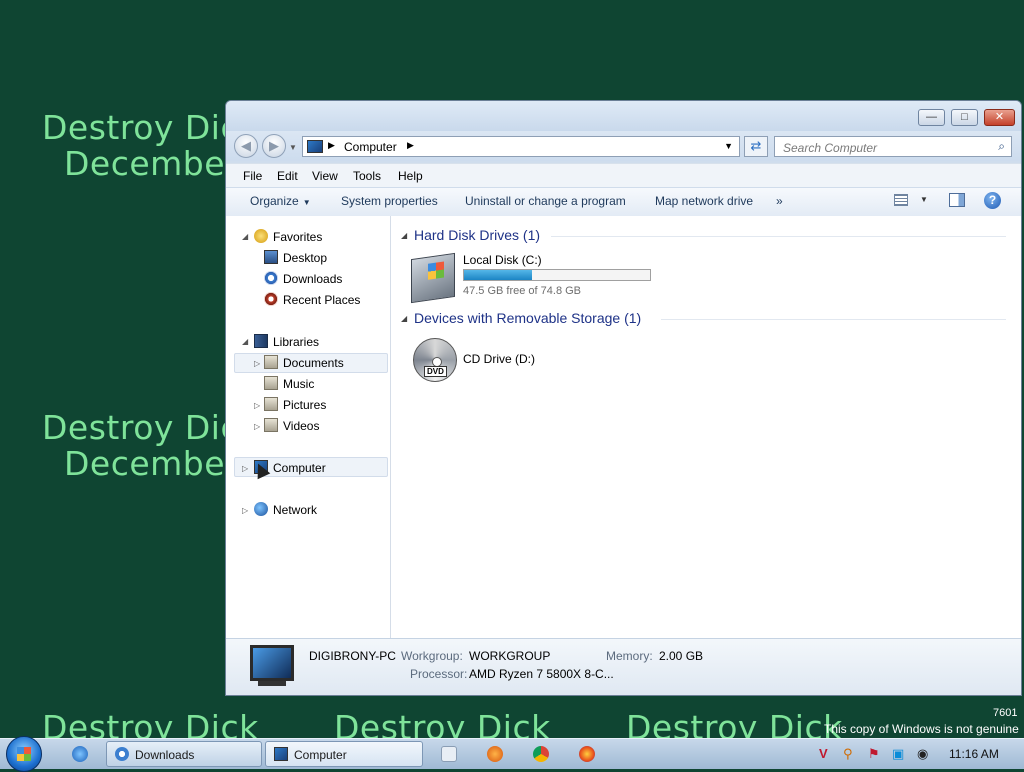 The height and width of the screenshot is (772, 1024). I want to click on preview-pane-icon, so click(957, 200).